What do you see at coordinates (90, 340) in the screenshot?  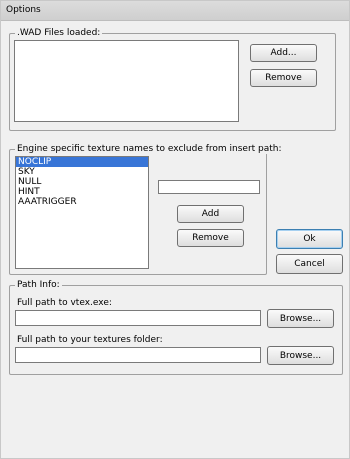 I see `textures-path-label: Full path to your textures folder:` at bounding box center [90, 340].